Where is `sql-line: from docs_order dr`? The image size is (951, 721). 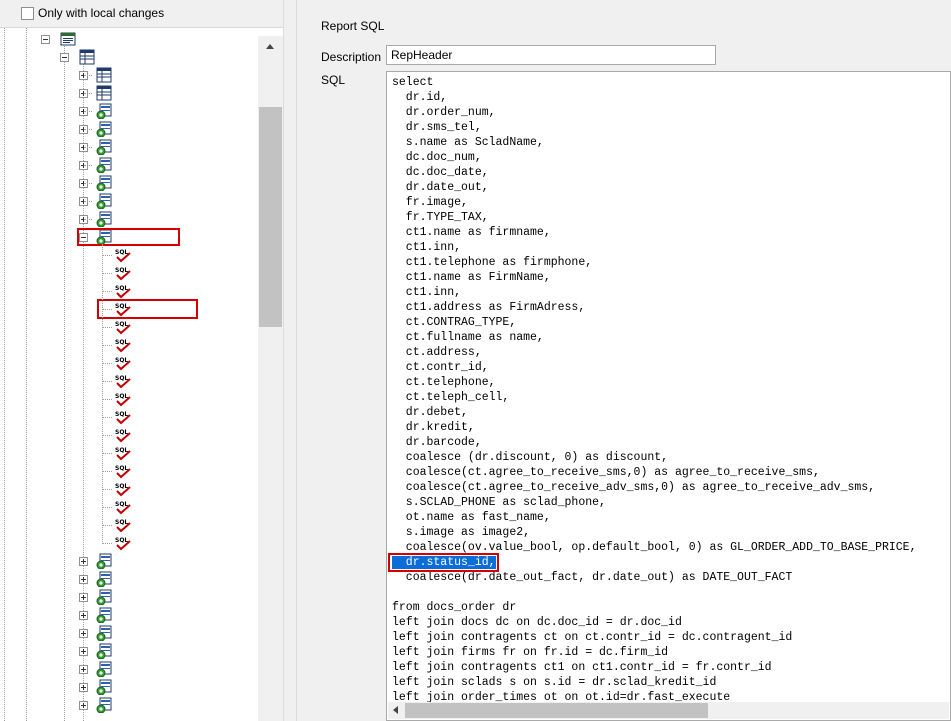 sql-line: from docs_order dr is located at coordinates (654, 607).